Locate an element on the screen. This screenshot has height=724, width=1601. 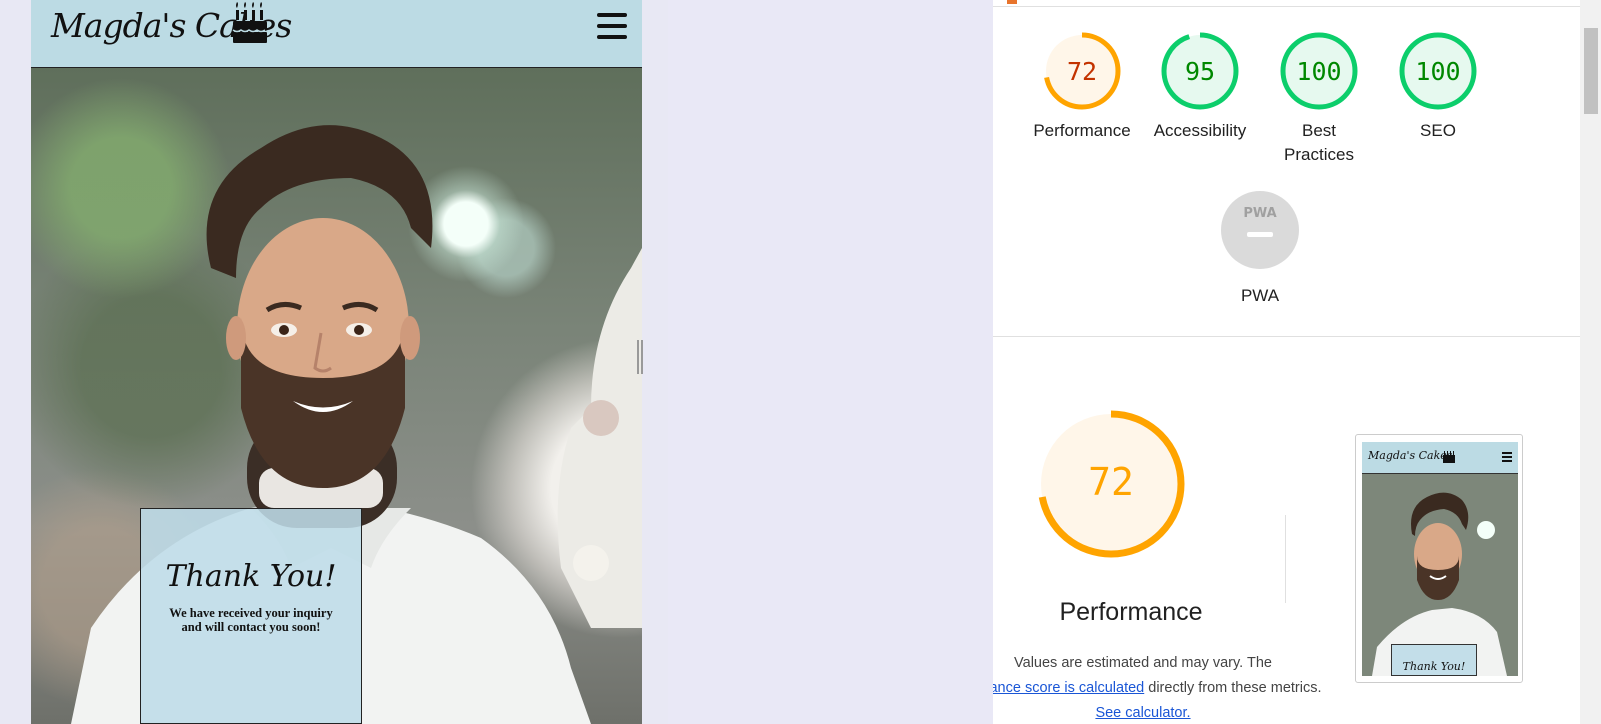
report-scrollbar is located at coordinates (1590, 362).